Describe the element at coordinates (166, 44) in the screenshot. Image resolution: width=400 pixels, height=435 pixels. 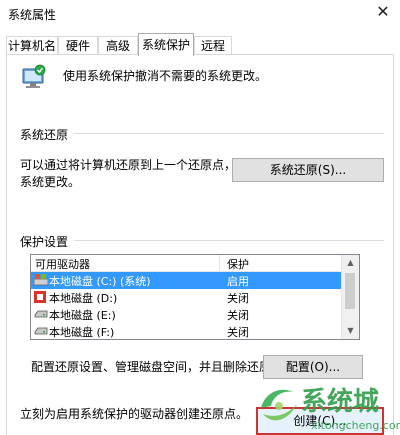
I see `tab-system-protection: 系统保护` at that location.